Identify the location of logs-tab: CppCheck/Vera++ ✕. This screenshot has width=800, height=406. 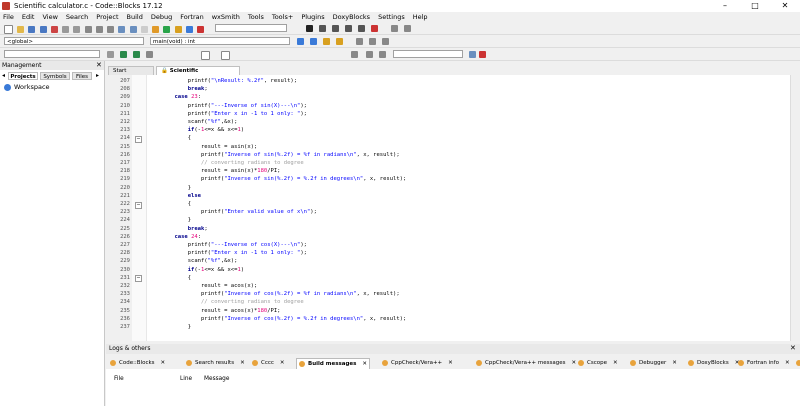
(417, 363).